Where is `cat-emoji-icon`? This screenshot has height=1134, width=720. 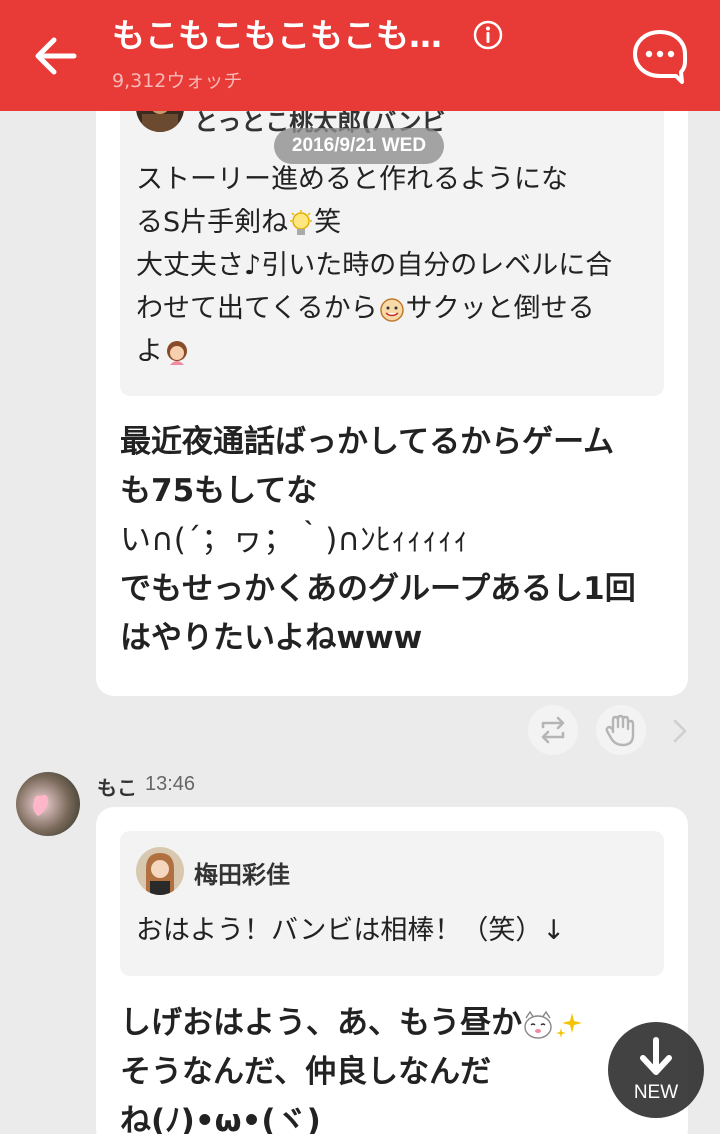 cat-emoji-icon is located at coordinates (538, 1024).